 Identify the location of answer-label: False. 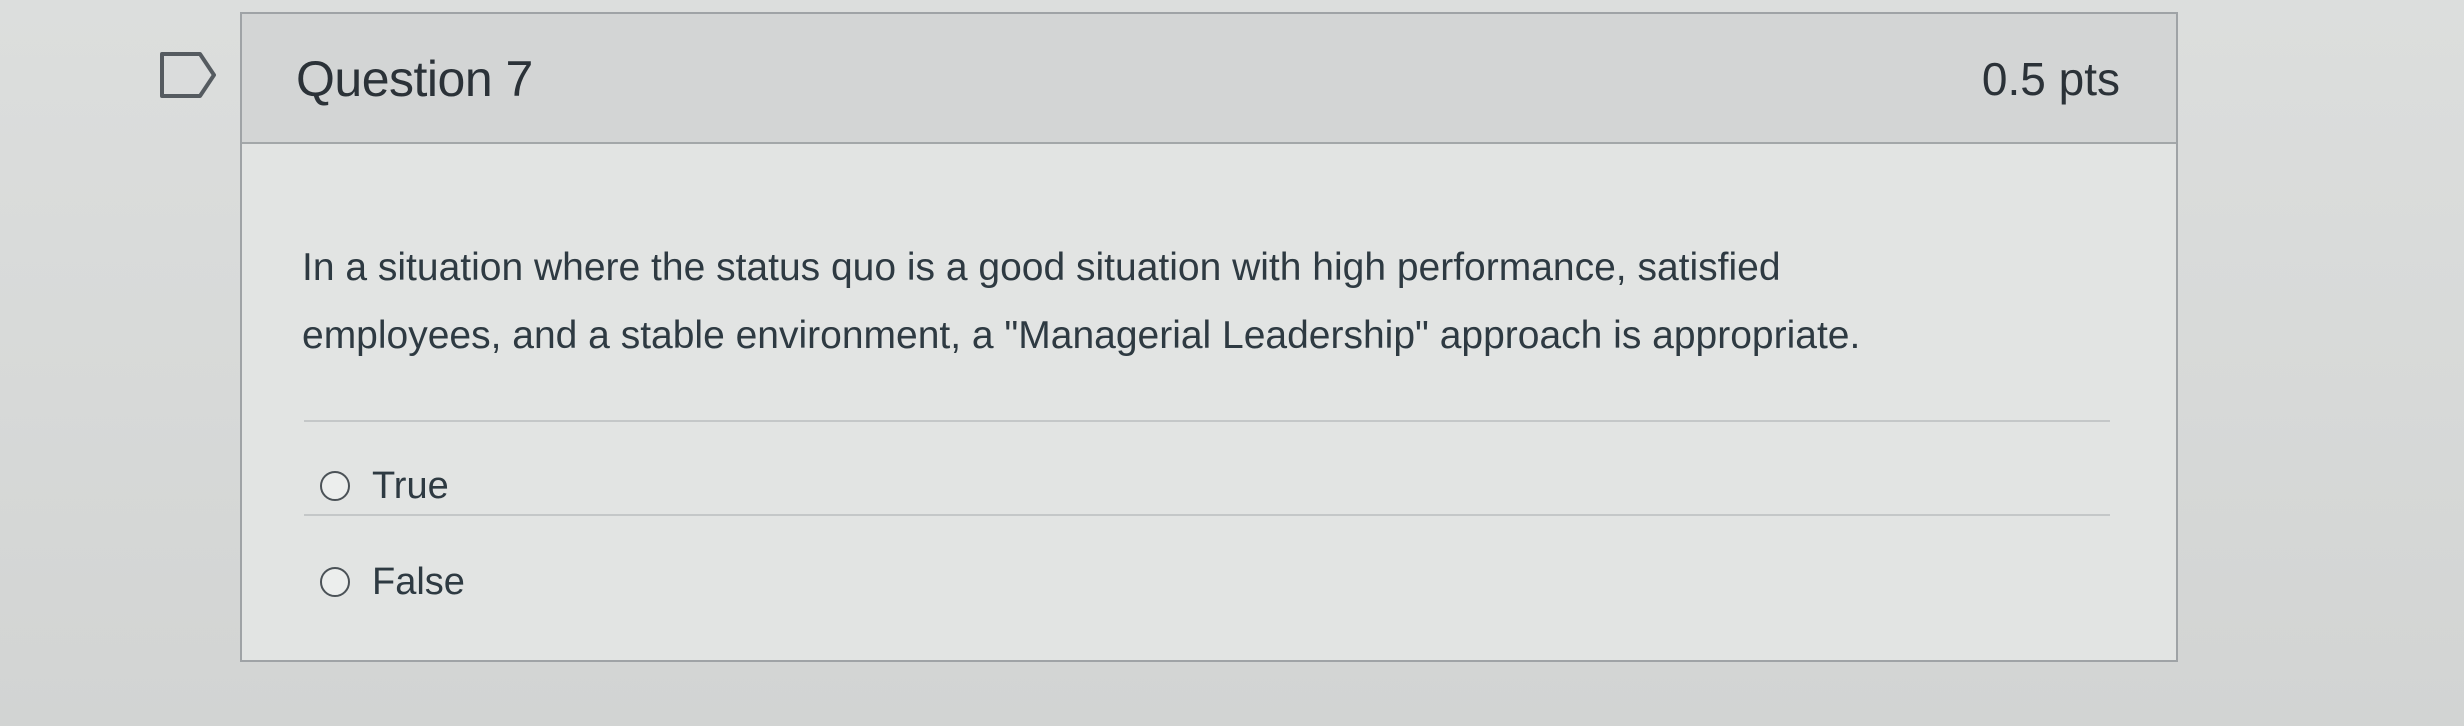
(418, 581).